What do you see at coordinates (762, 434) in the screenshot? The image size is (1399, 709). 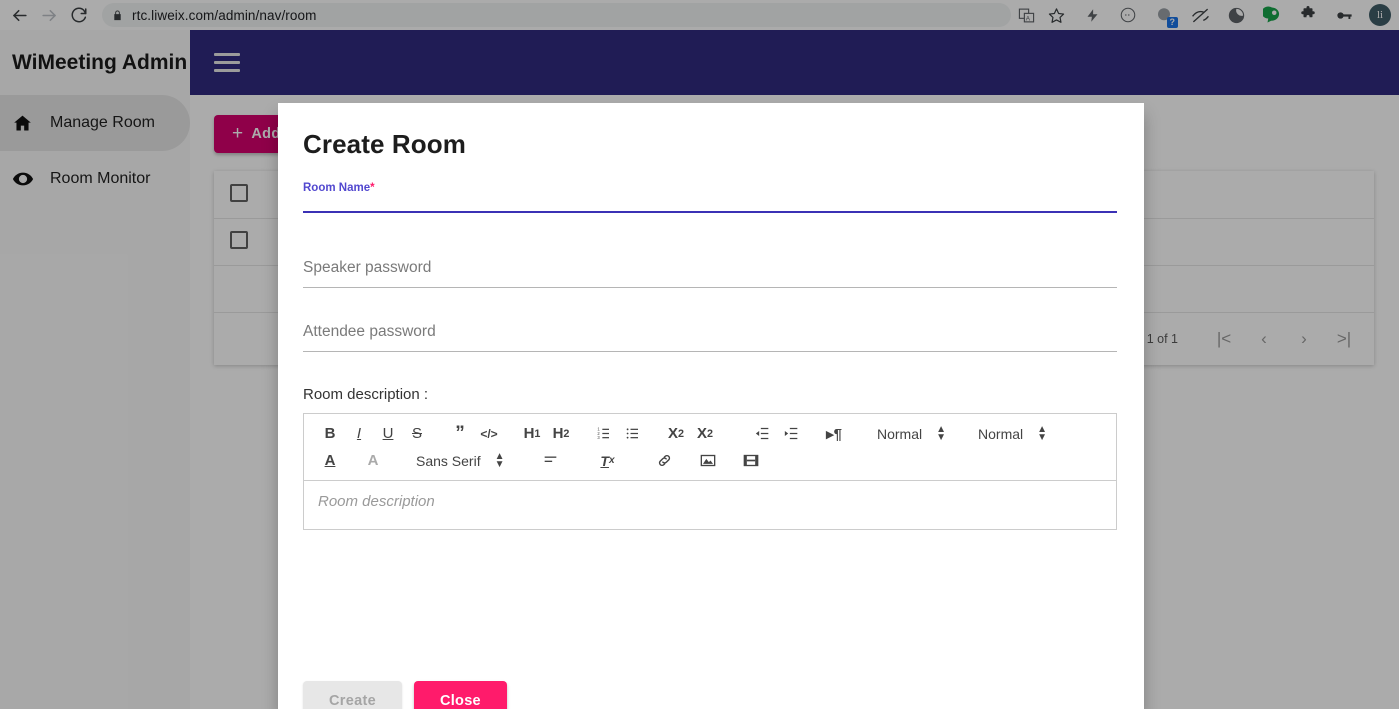 I see `outdent-icon` at bounding box center [762, 434].